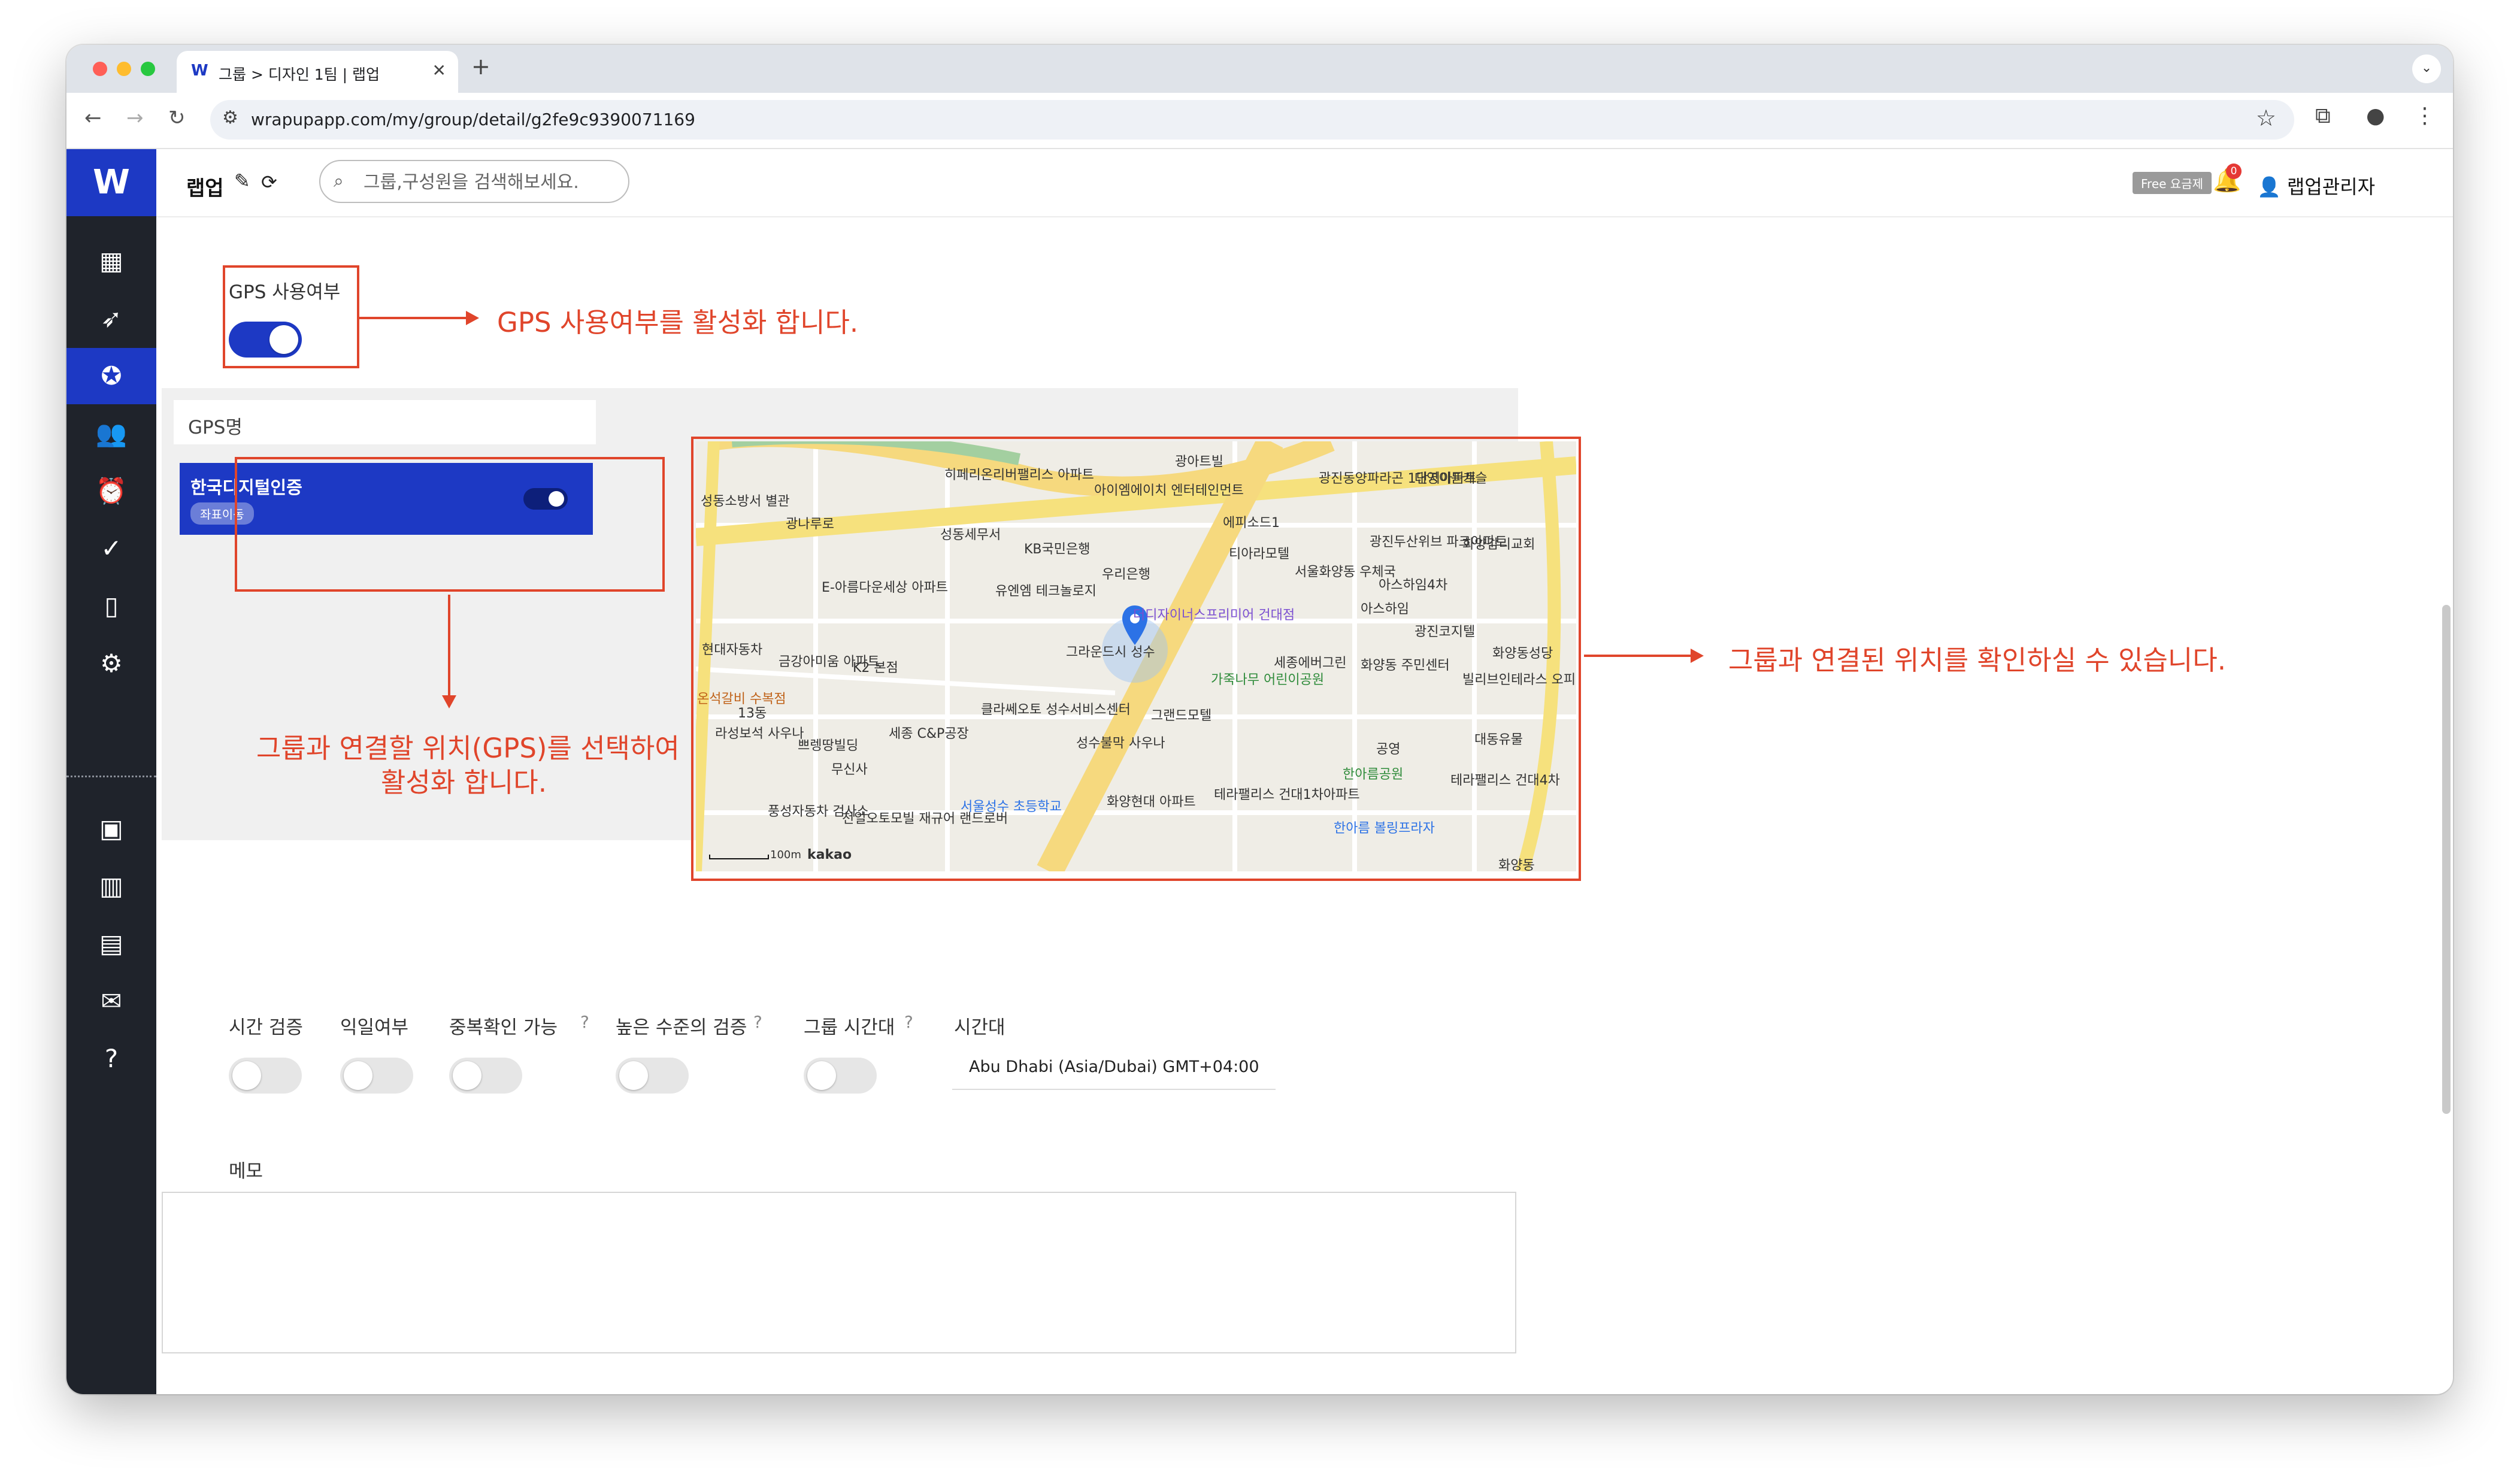 This screenshot has height=1484, width=2520. What do you see at coordinates (480, 66) in the screenshot?
I see `new-tab-button: +` at bounding box center [480, 66].